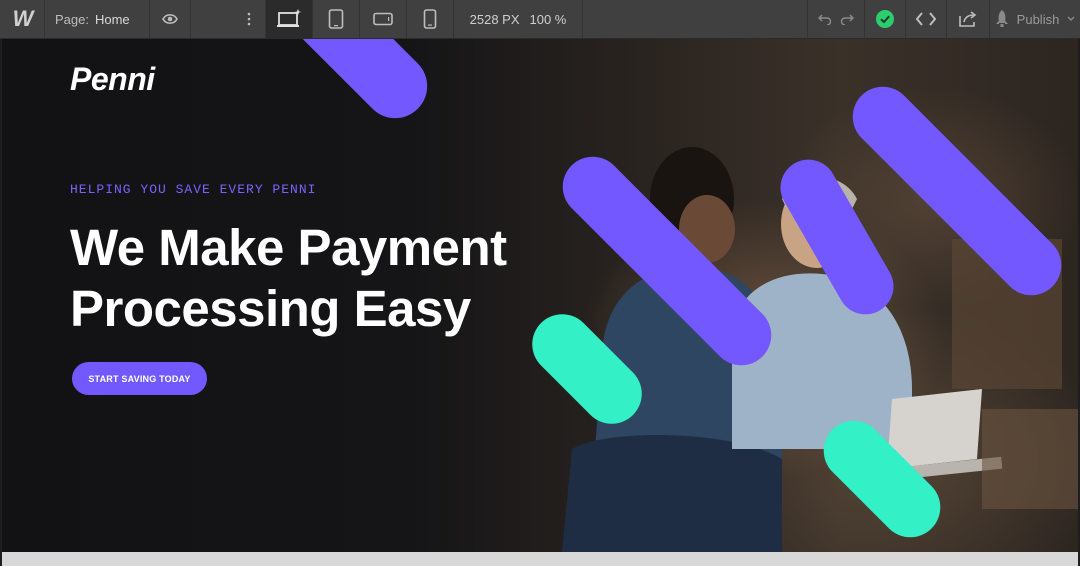 This screenshot has height=566, width=1080. What do you see at coordinates (1038, 19) in the screenshot?
I see `publish-label: Publish` at bounding box center [1038, 19].